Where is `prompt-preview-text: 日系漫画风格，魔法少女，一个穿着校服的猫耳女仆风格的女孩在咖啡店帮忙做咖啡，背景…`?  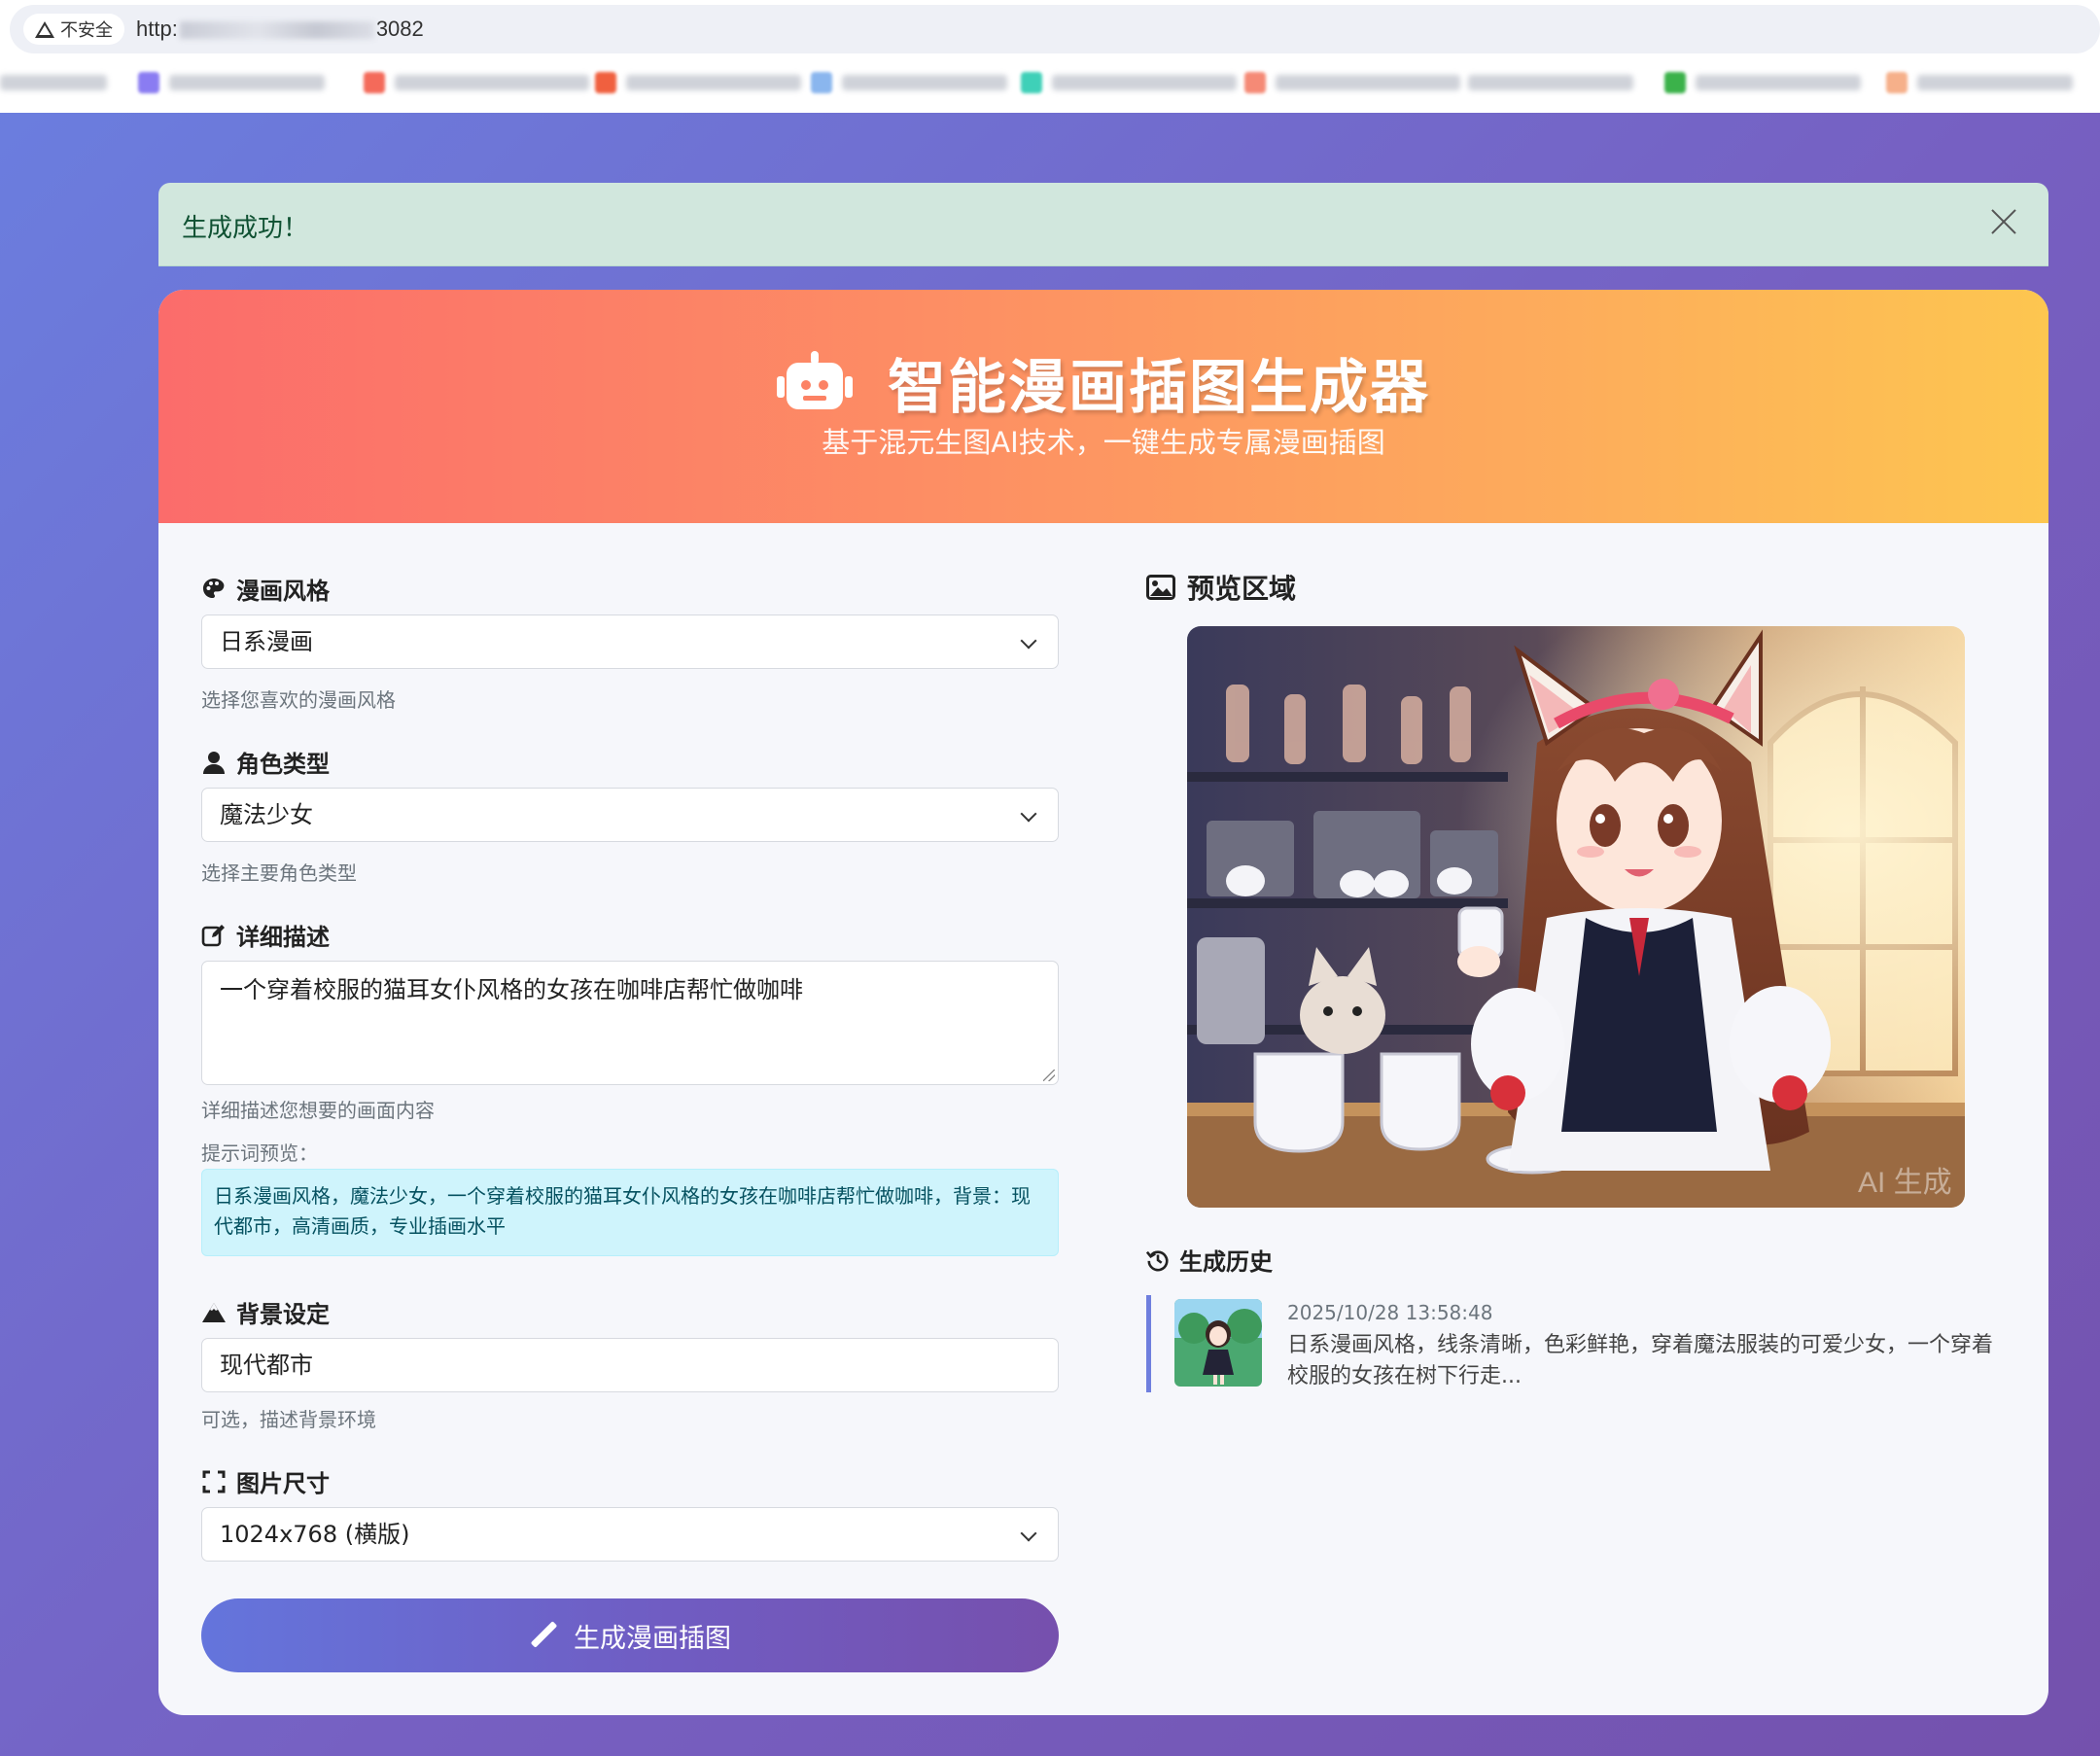
prompt-preview-text: 日系漫画风格，魔法少女，一个穿着校服的猫耳女仆风格的女孩在咖啡店帮忙做咖啡，背景… is located at coordinates (622, 1211).